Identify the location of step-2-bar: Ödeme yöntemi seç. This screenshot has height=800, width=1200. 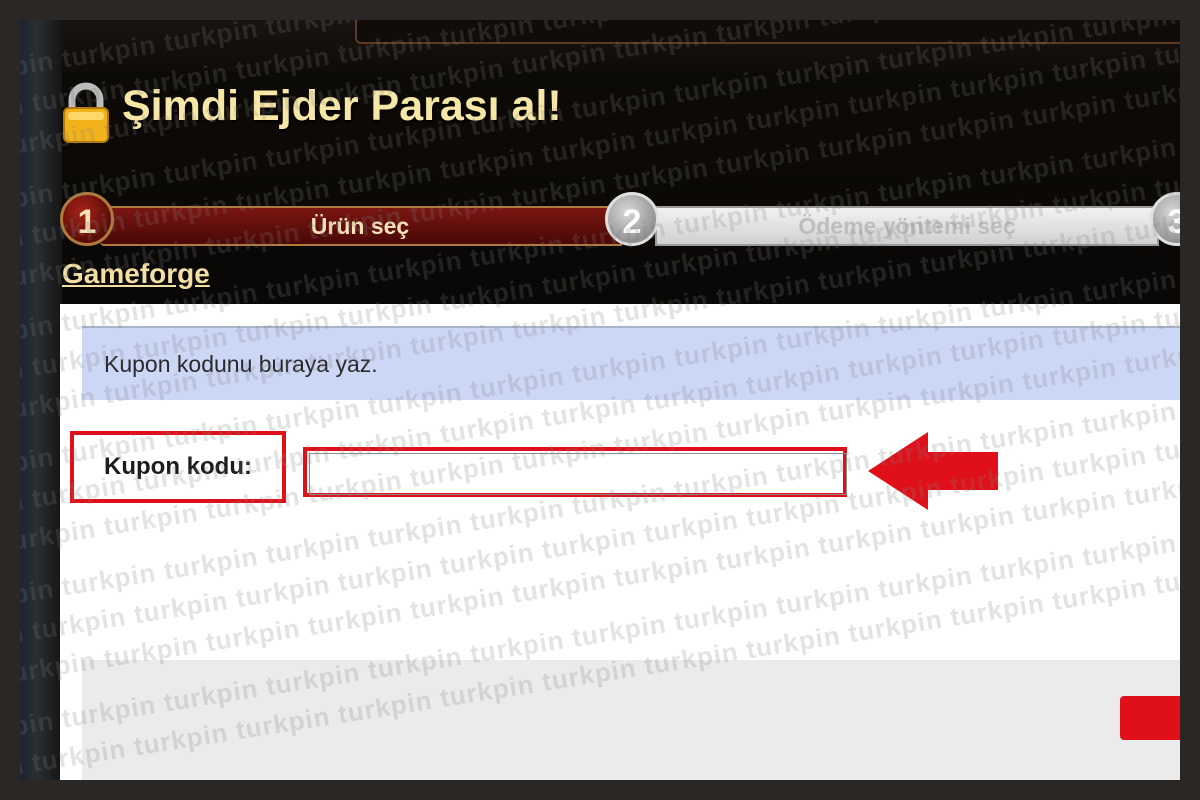
(907, 226).